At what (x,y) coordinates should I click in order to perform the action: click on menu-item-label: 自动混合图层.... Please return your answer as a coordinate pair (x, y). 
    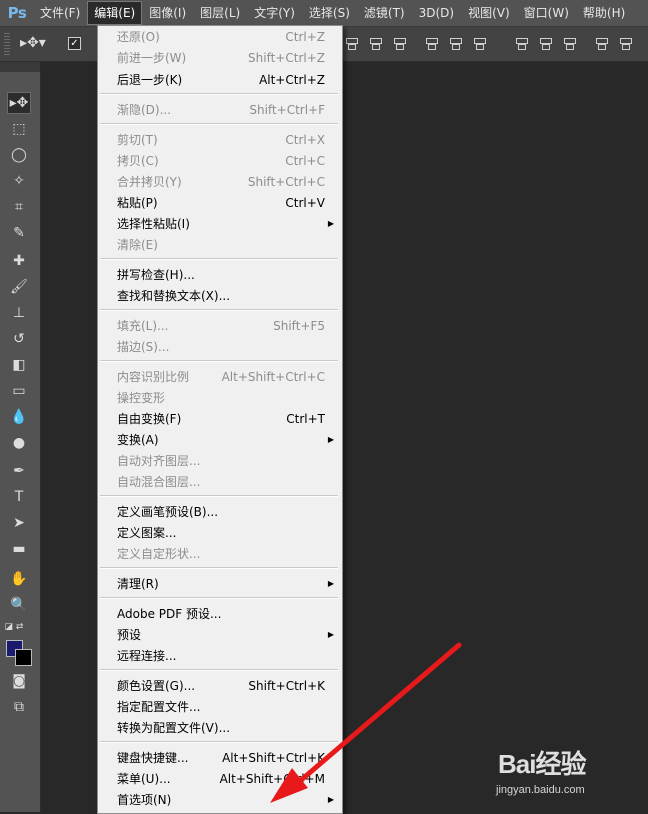
    Looking at the image, I should click on (159, 482).